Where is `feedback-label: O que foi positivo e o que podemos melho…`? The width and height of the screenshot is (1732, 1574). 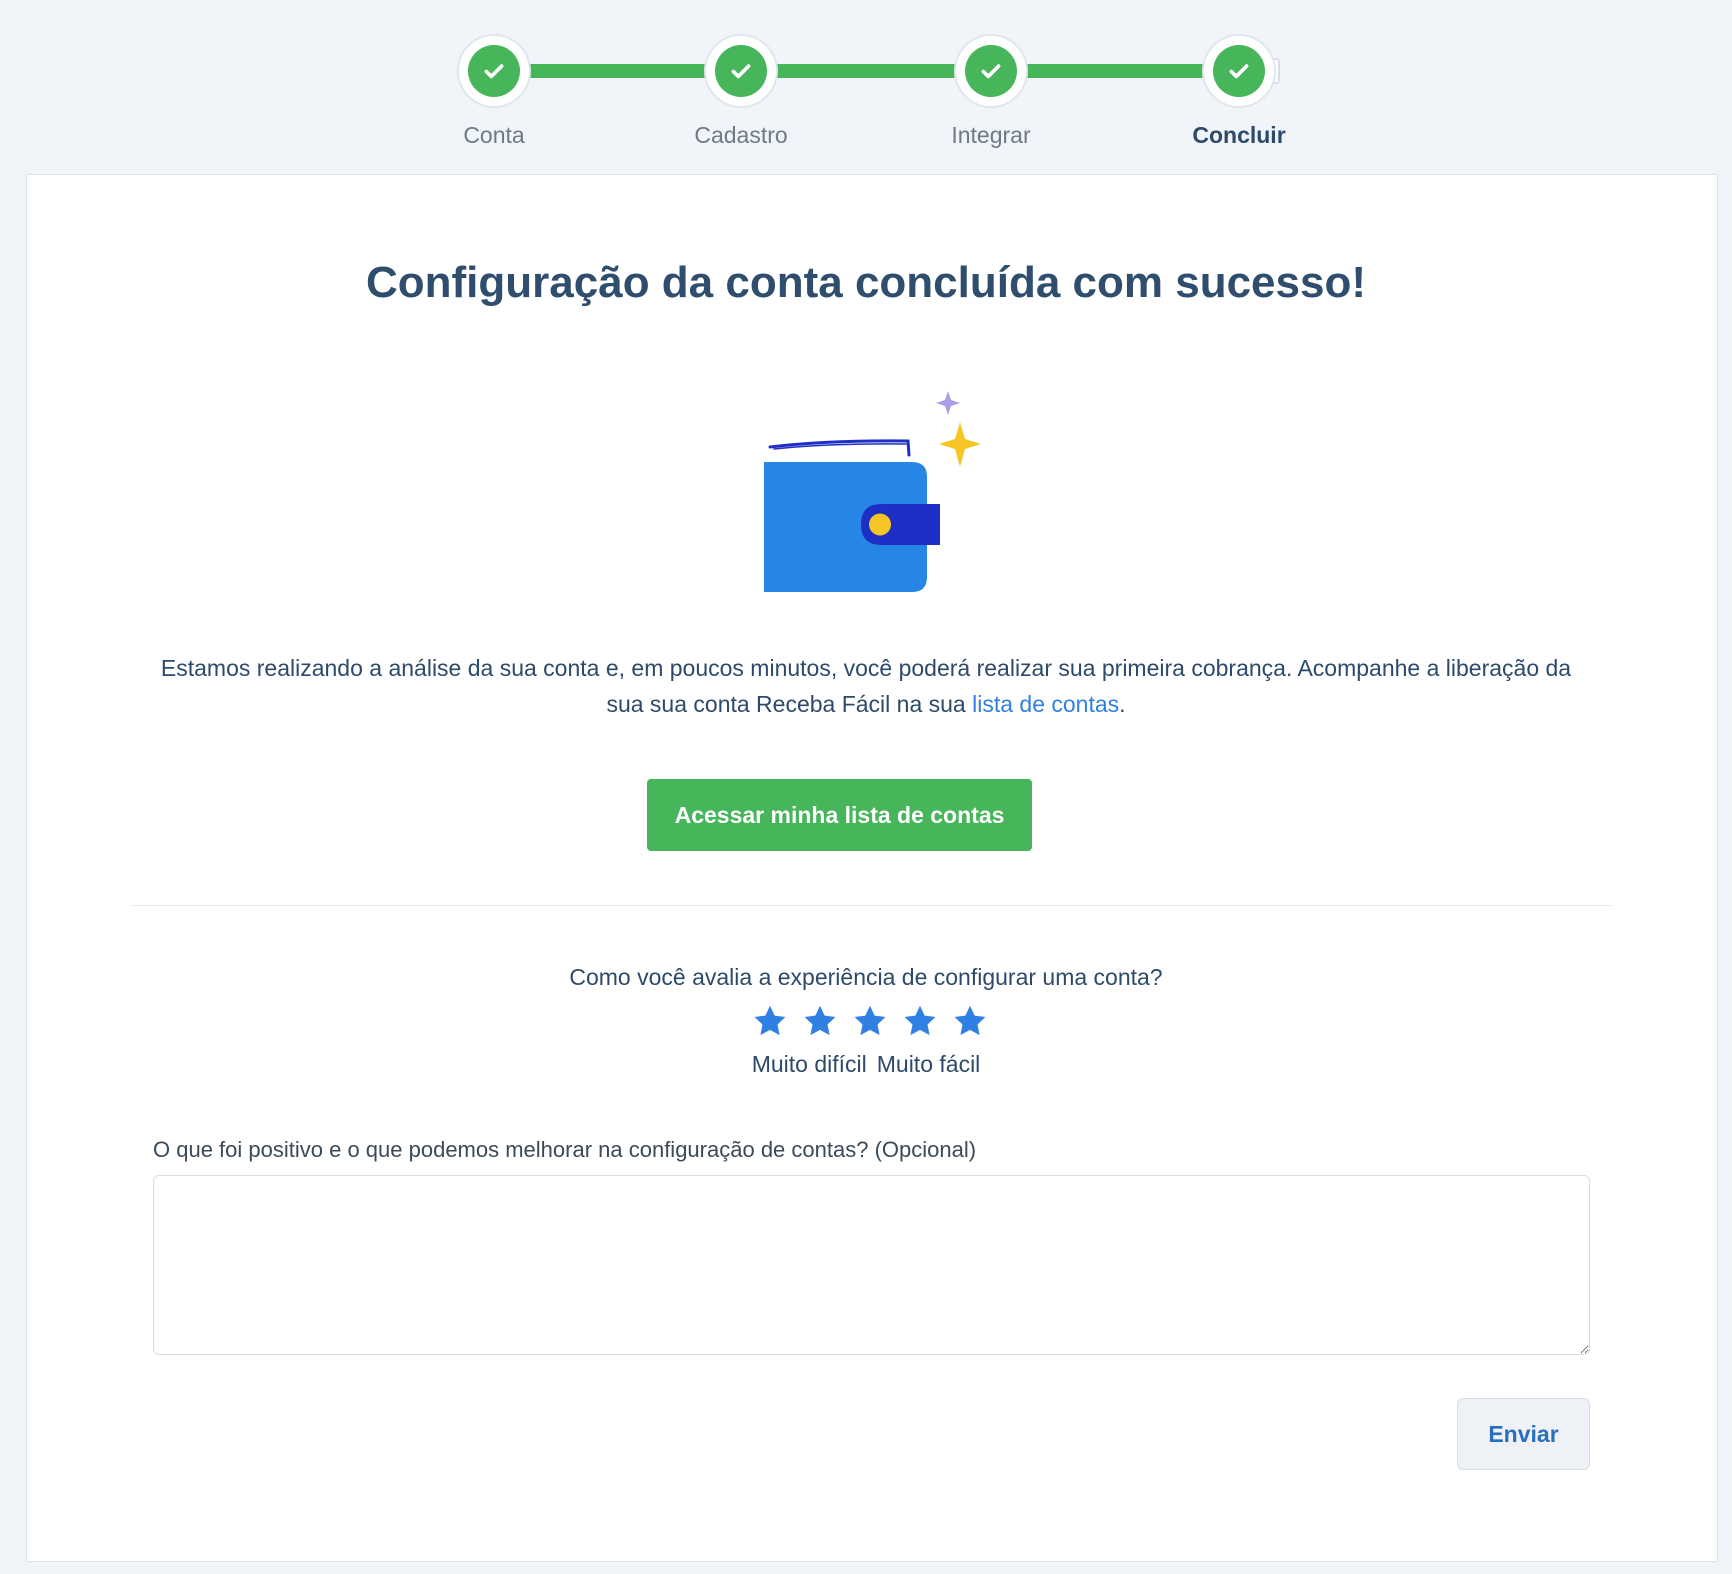
feedback-label: O que foi positivo e o que podemos melho… is located at coordinates (565, 1149).